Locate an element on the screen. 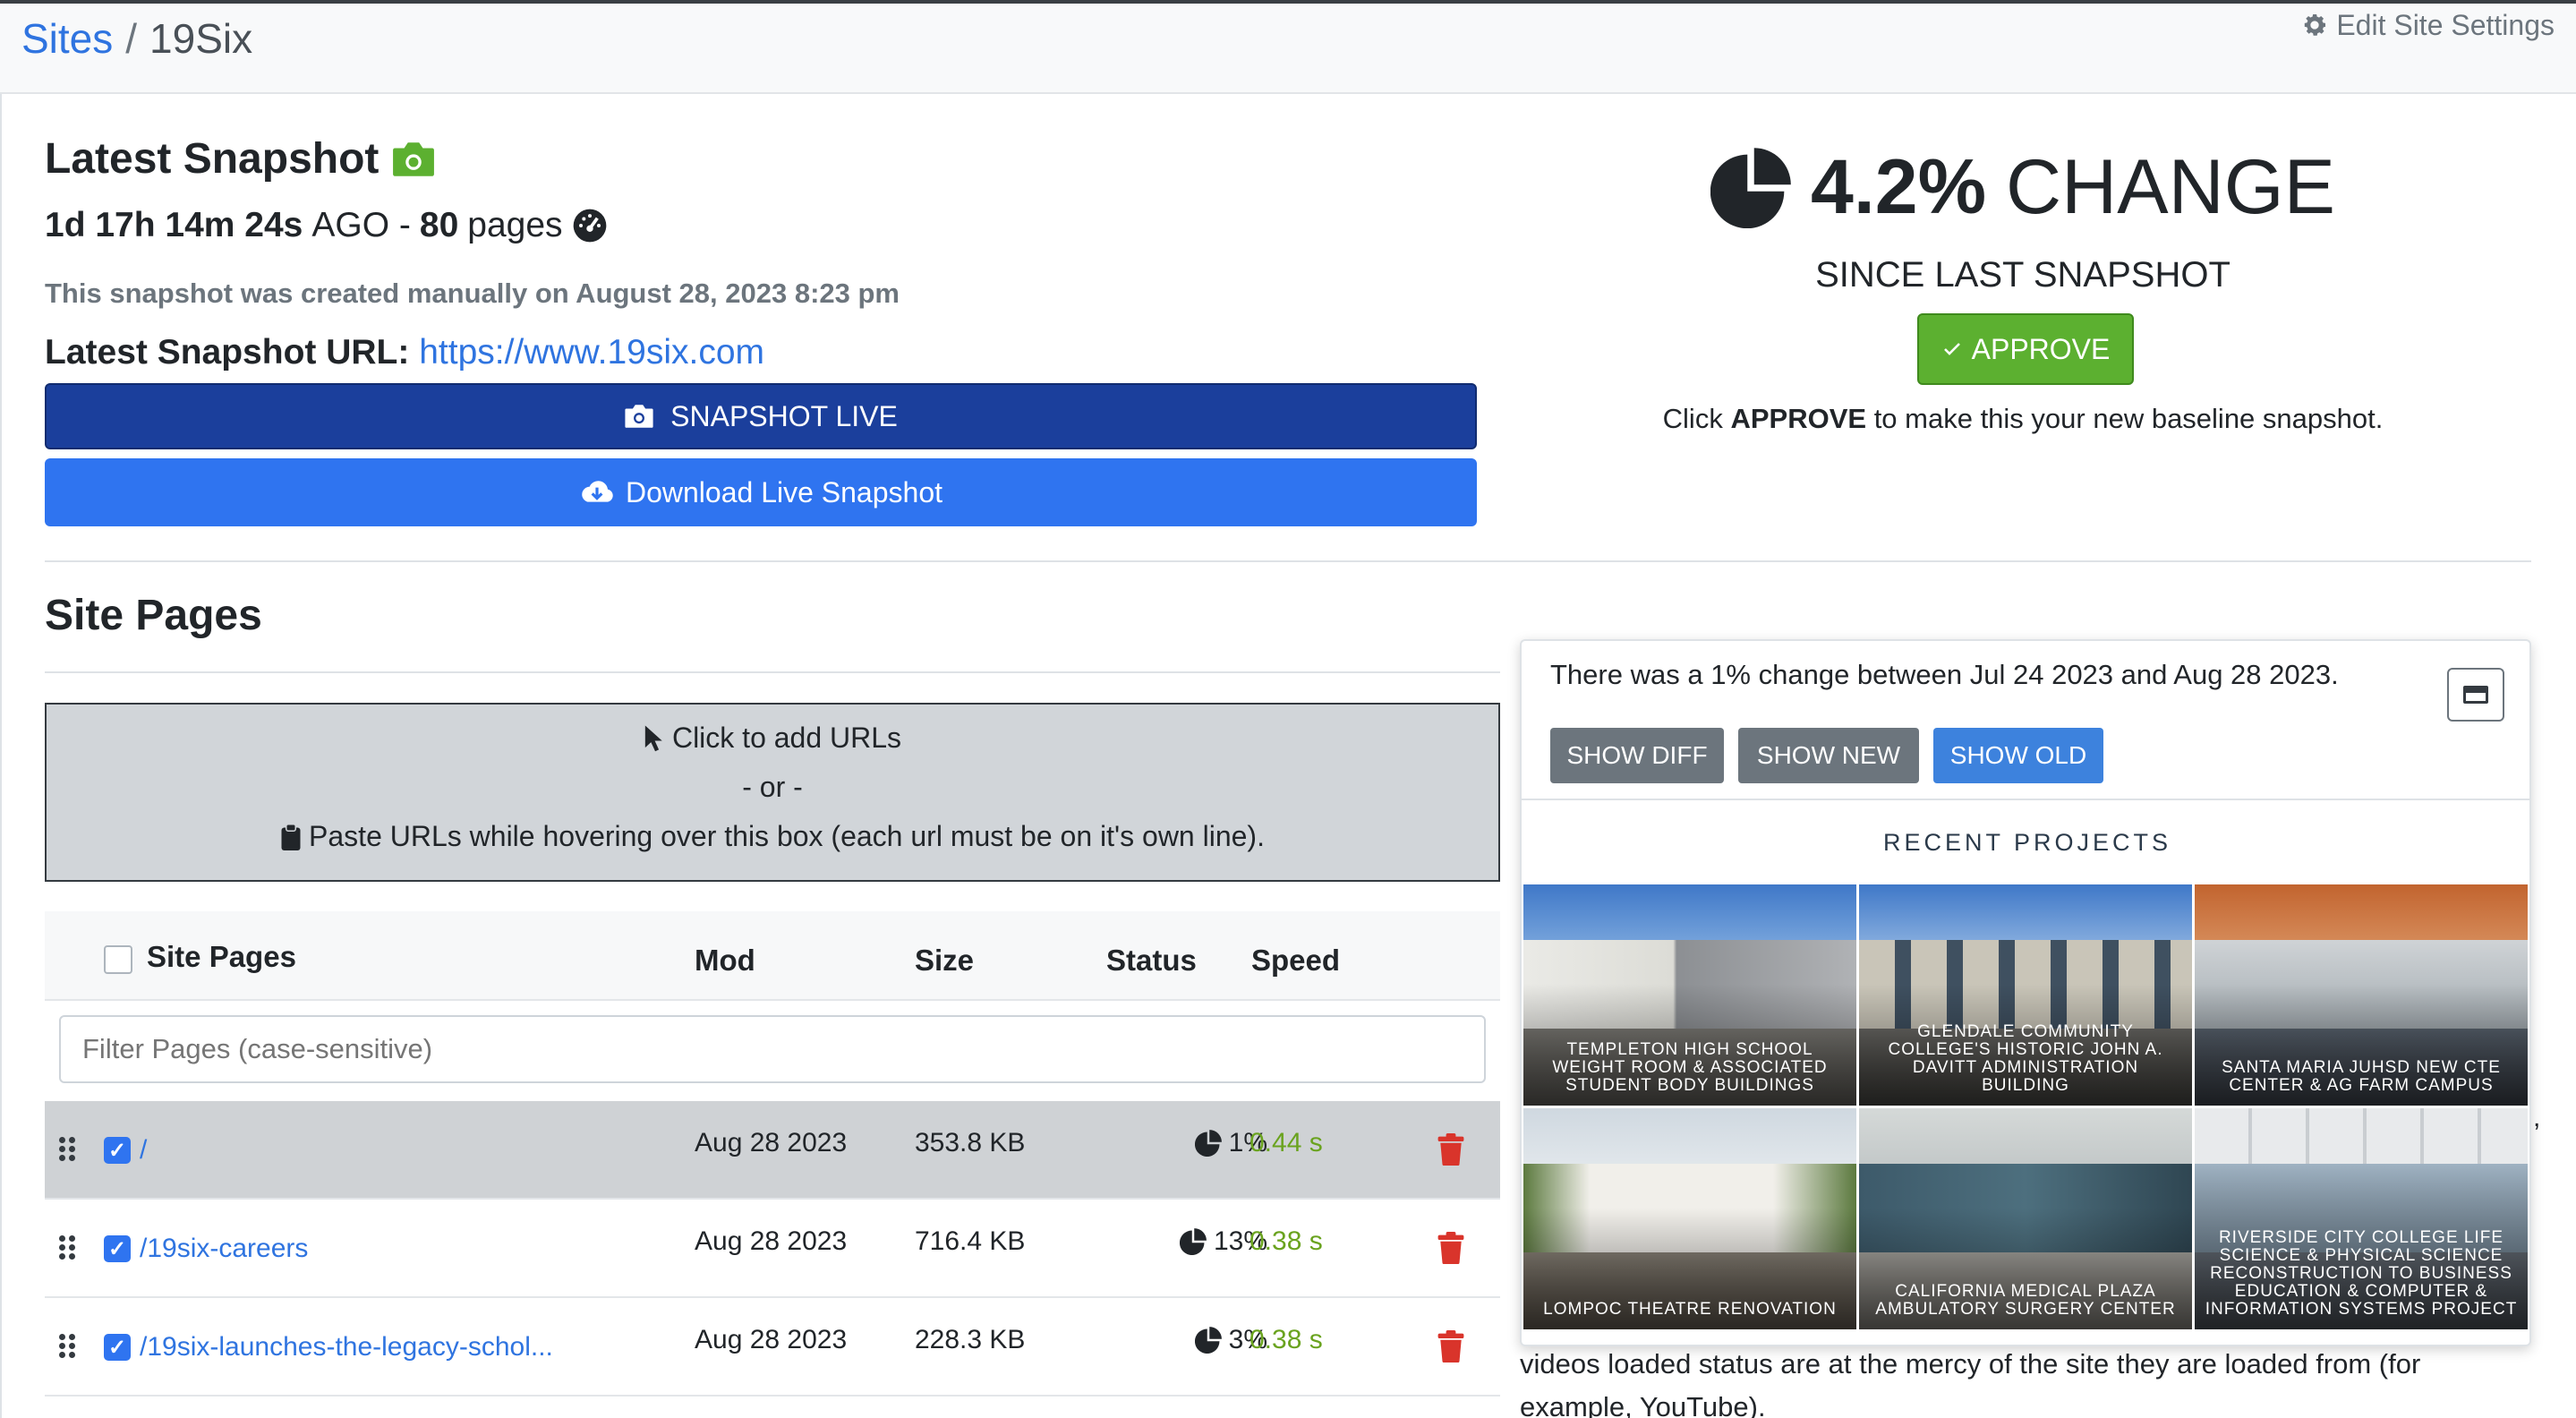 The image size is (2576, 1418). edit-site-settings-label: Edit Site Settings is located at coordinates (2445, 25).